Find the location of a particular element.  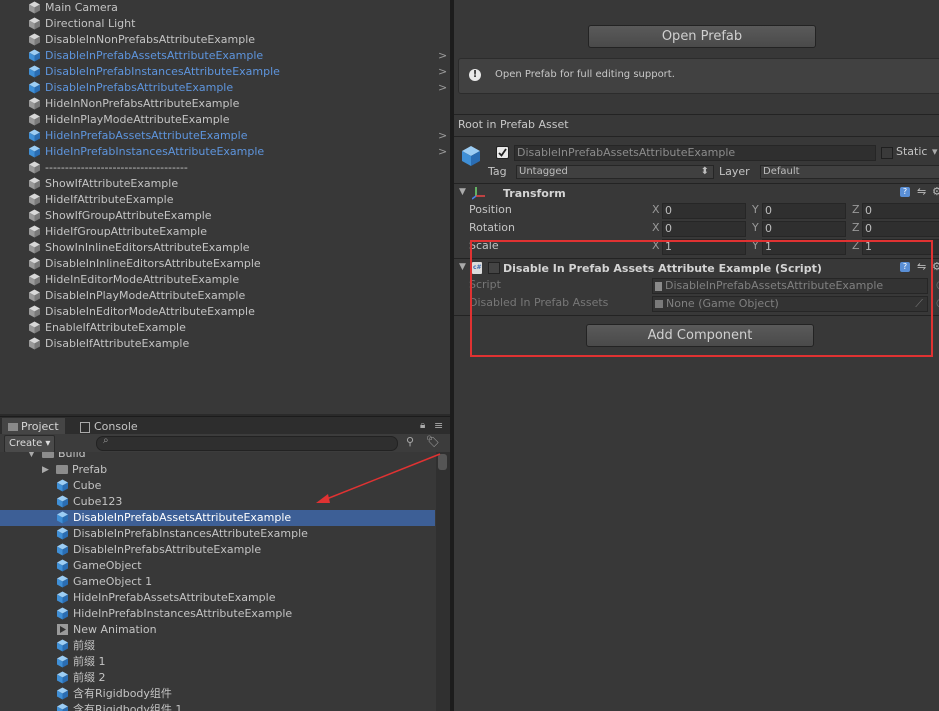

project-item: DisableInPrefabInstancesAttributeExample is located at coordinates (217, 534).